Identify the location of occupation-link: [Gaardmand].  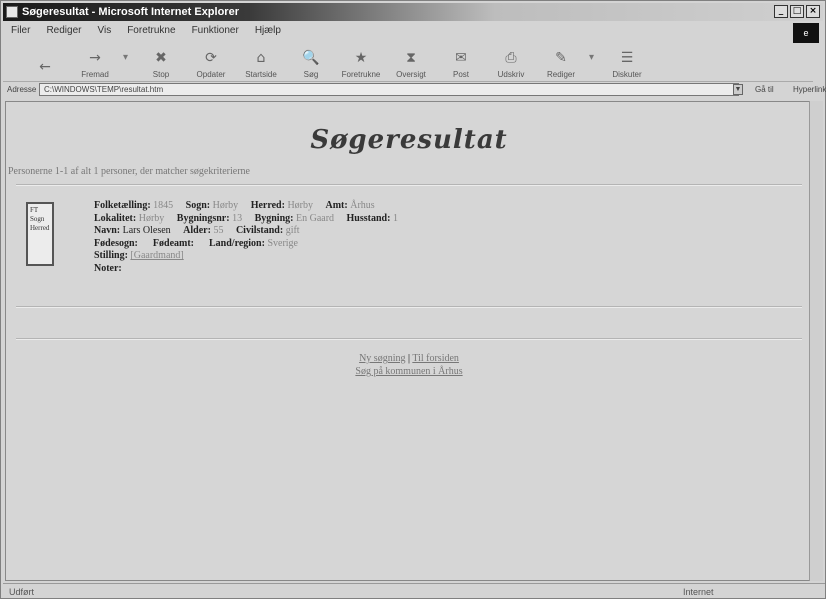
(156, 255).